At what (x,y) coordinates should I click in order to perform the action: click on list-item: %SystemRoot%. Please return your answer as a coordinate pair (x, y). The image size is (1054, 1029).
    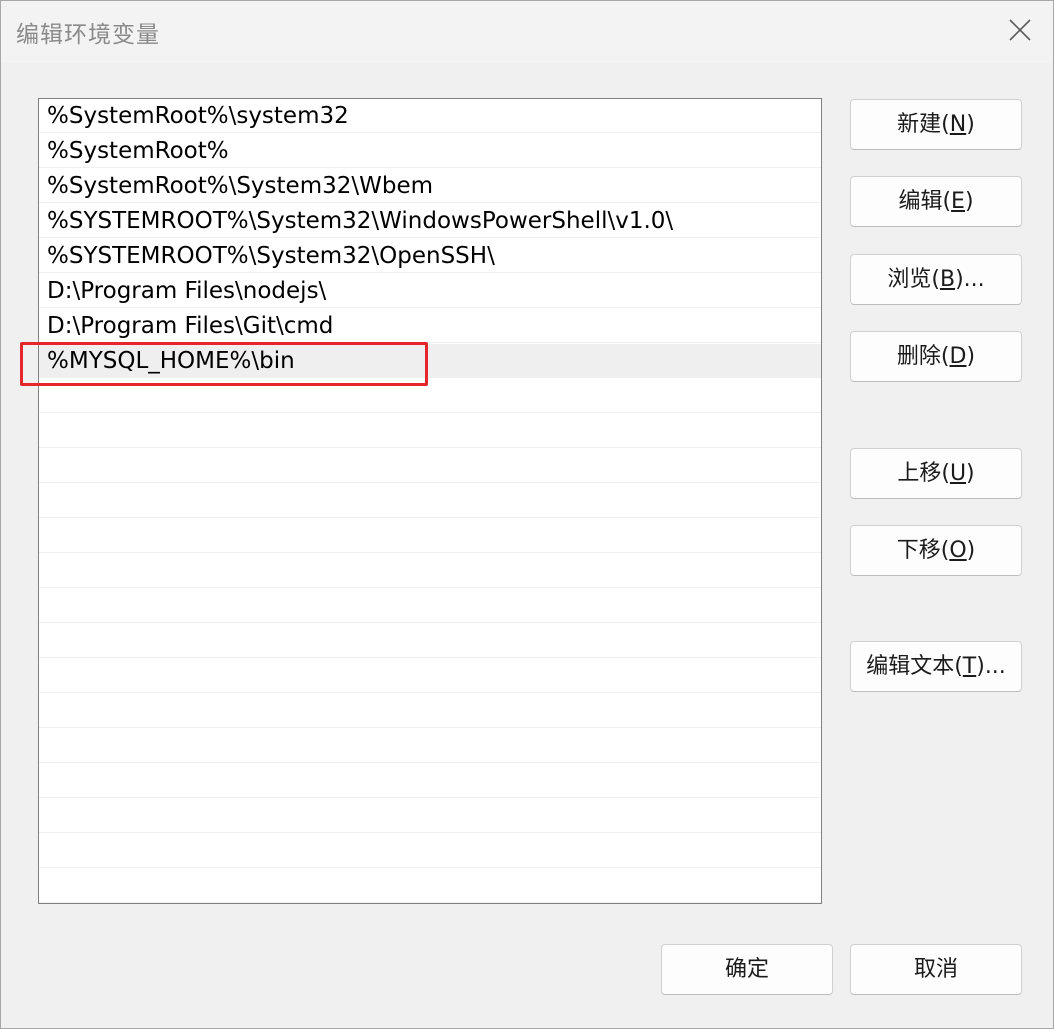
    Looking at the image, I should click on (430, 151).